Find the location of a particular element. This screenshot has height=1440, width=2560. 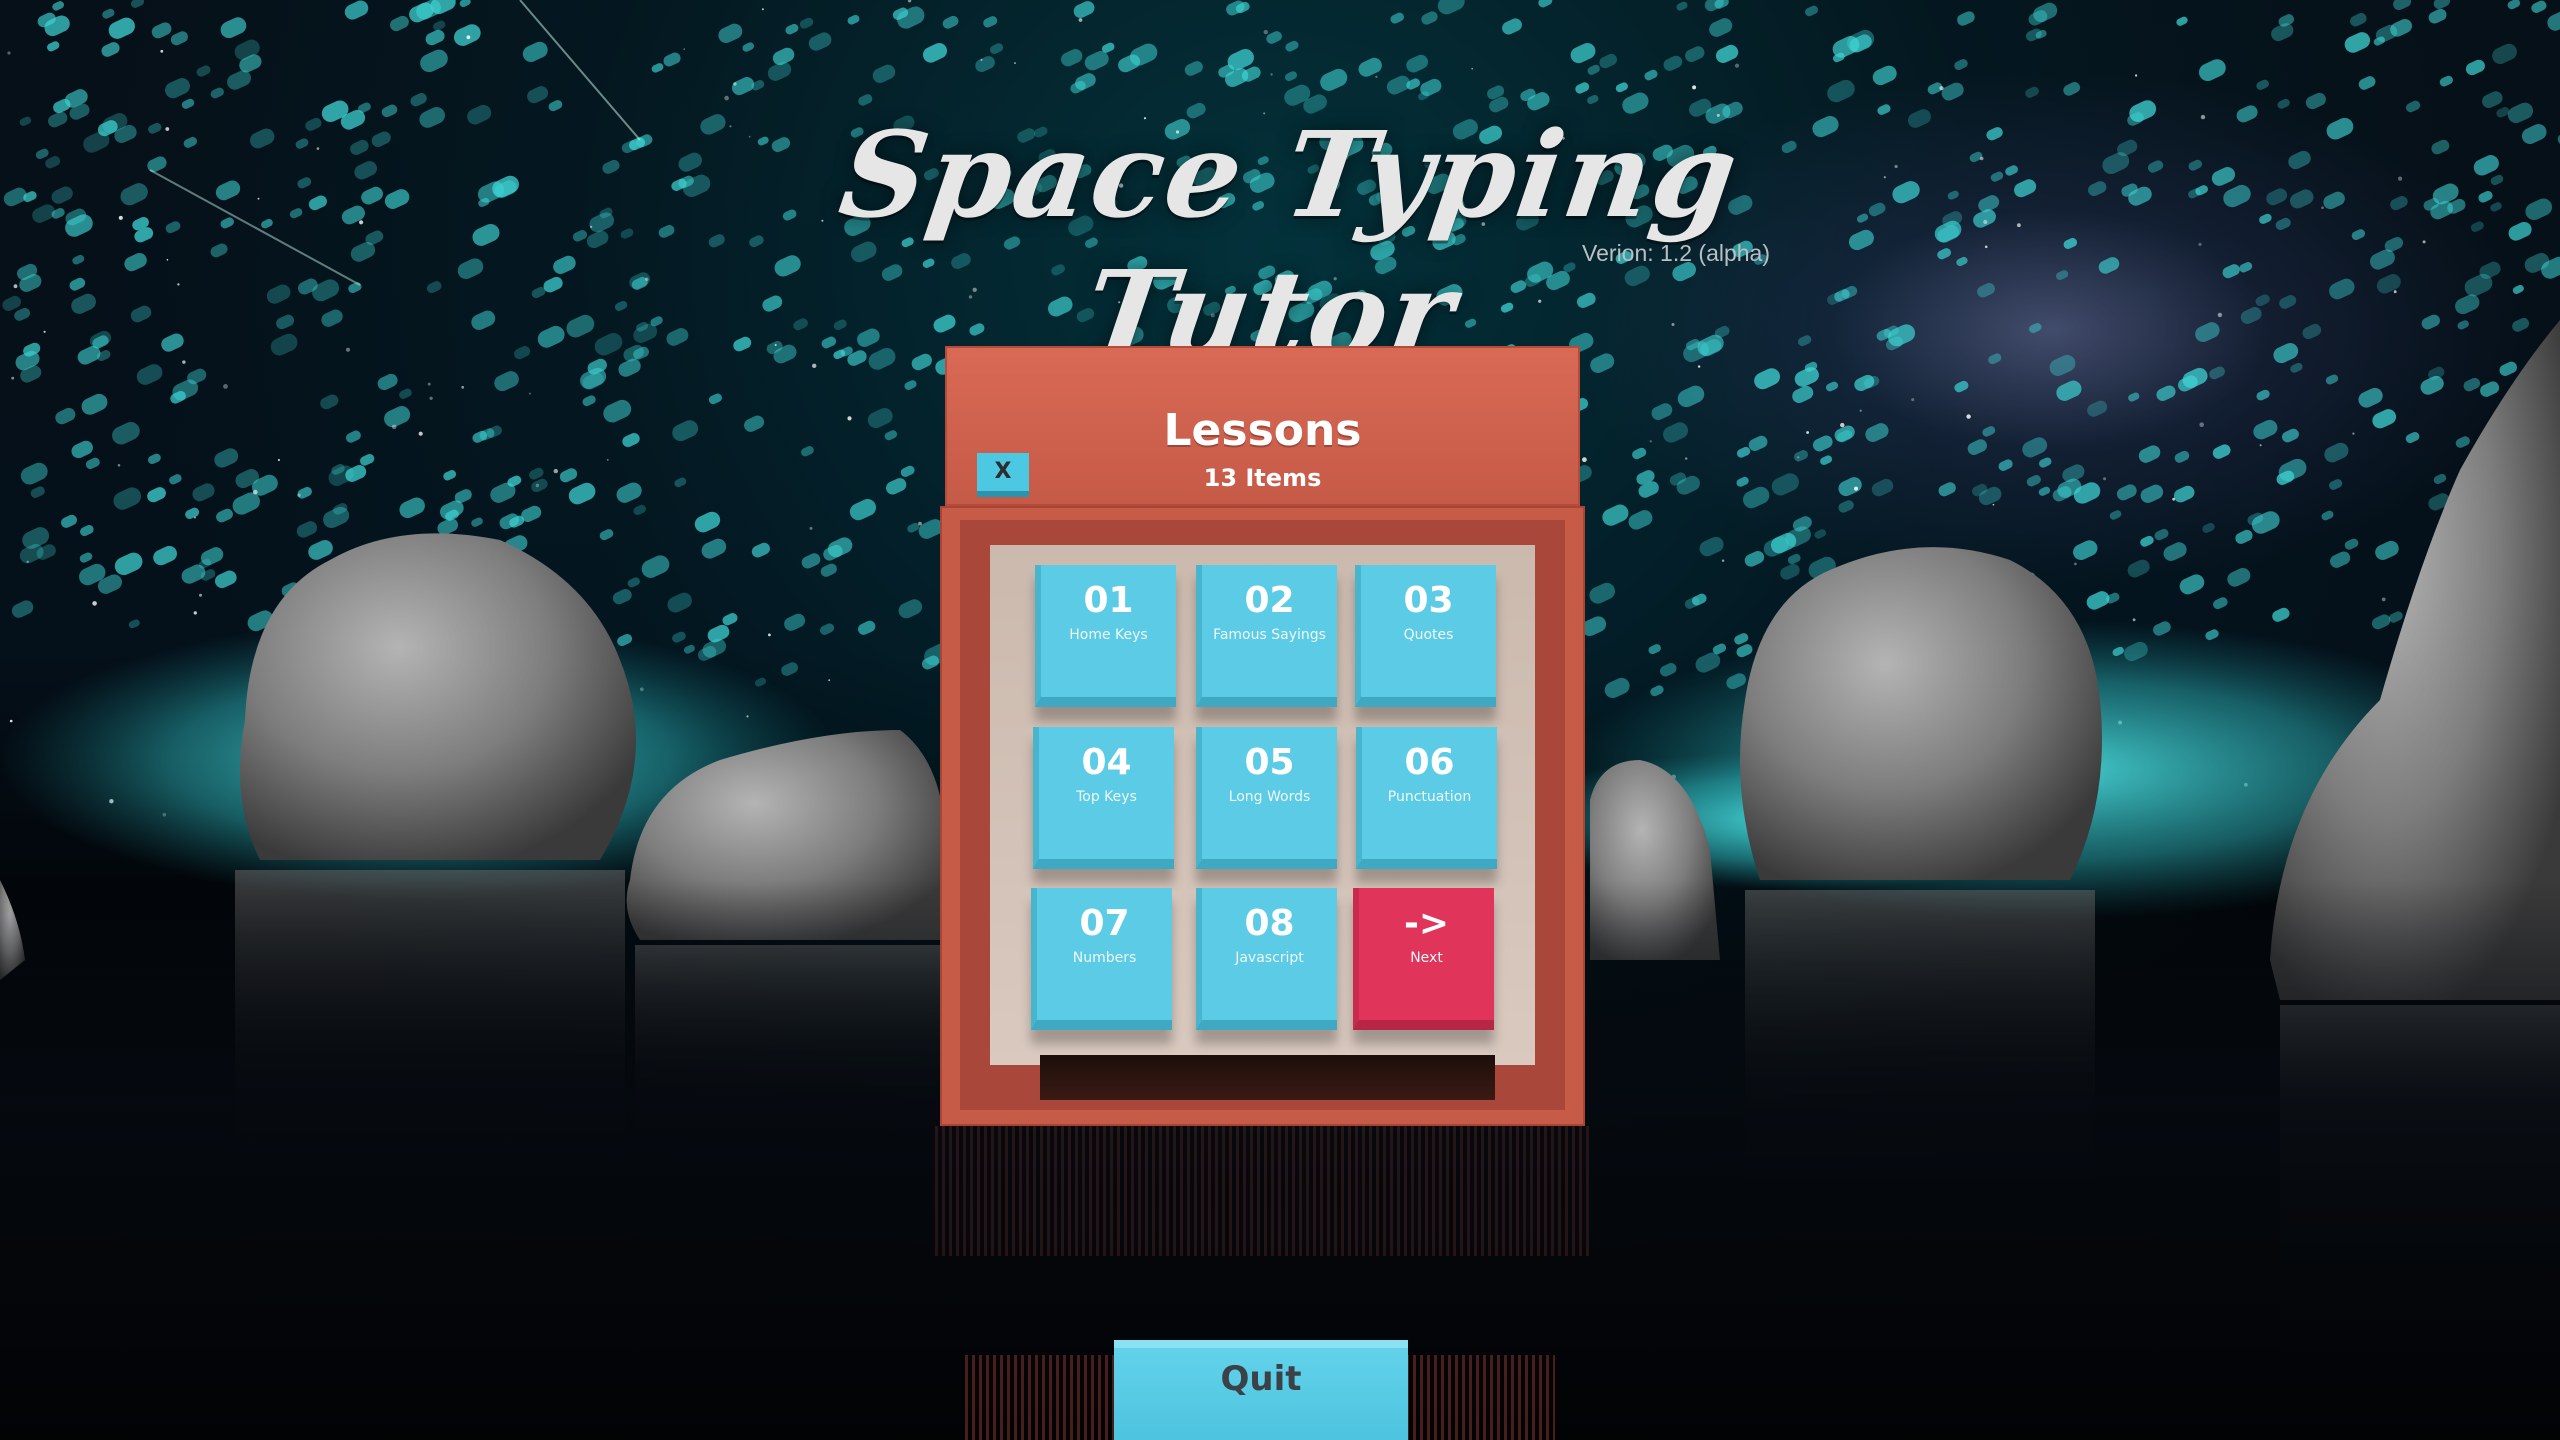

lesson-tile-03: 03 Quotes is located at coordinates (1425, 636).